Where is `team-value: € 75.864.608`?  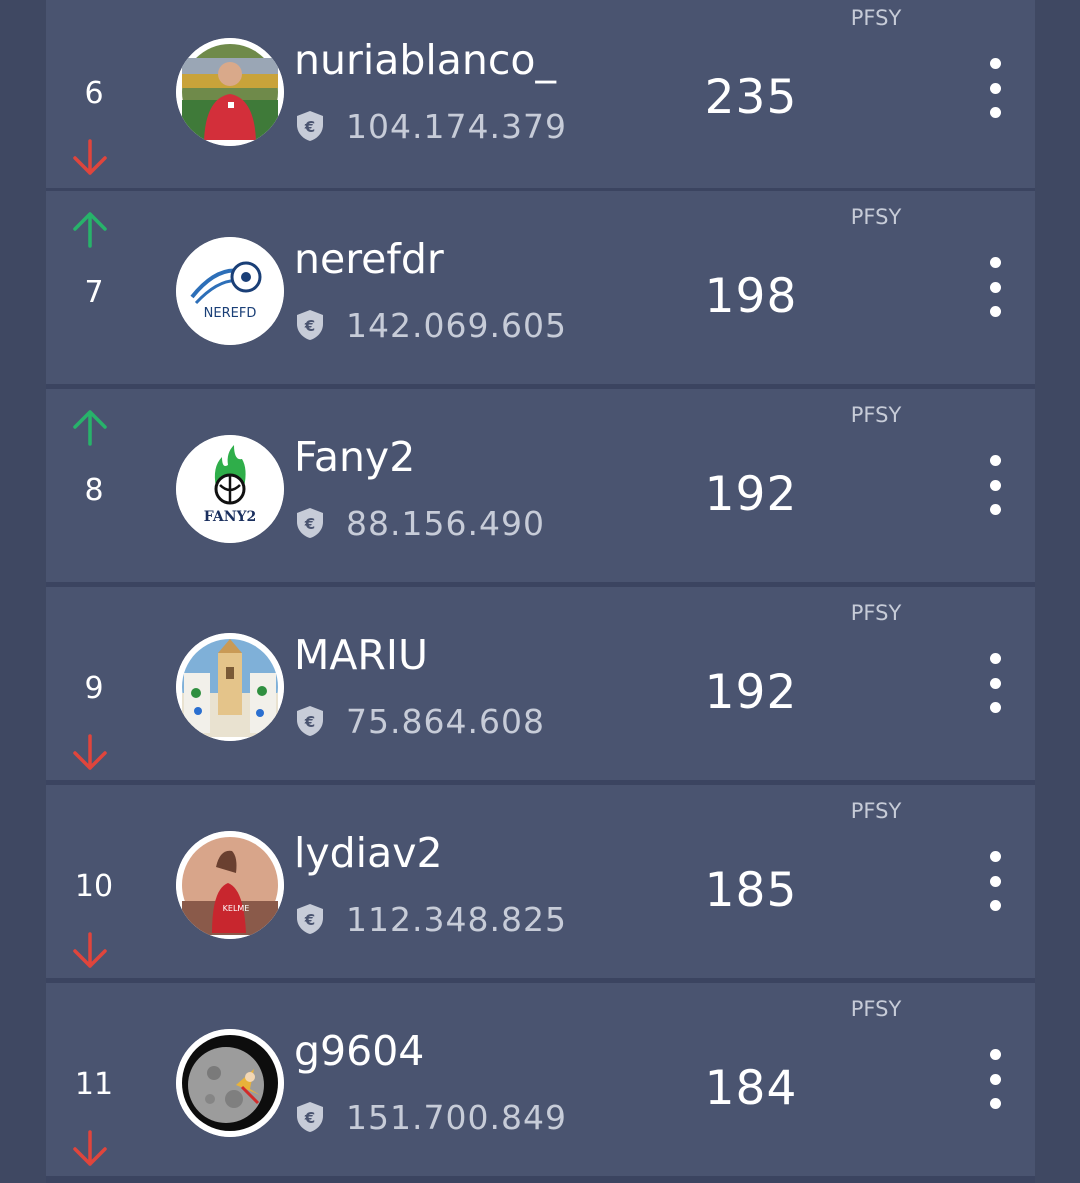 team-value: € 75.864.608 is located at coordinates (420, 721).